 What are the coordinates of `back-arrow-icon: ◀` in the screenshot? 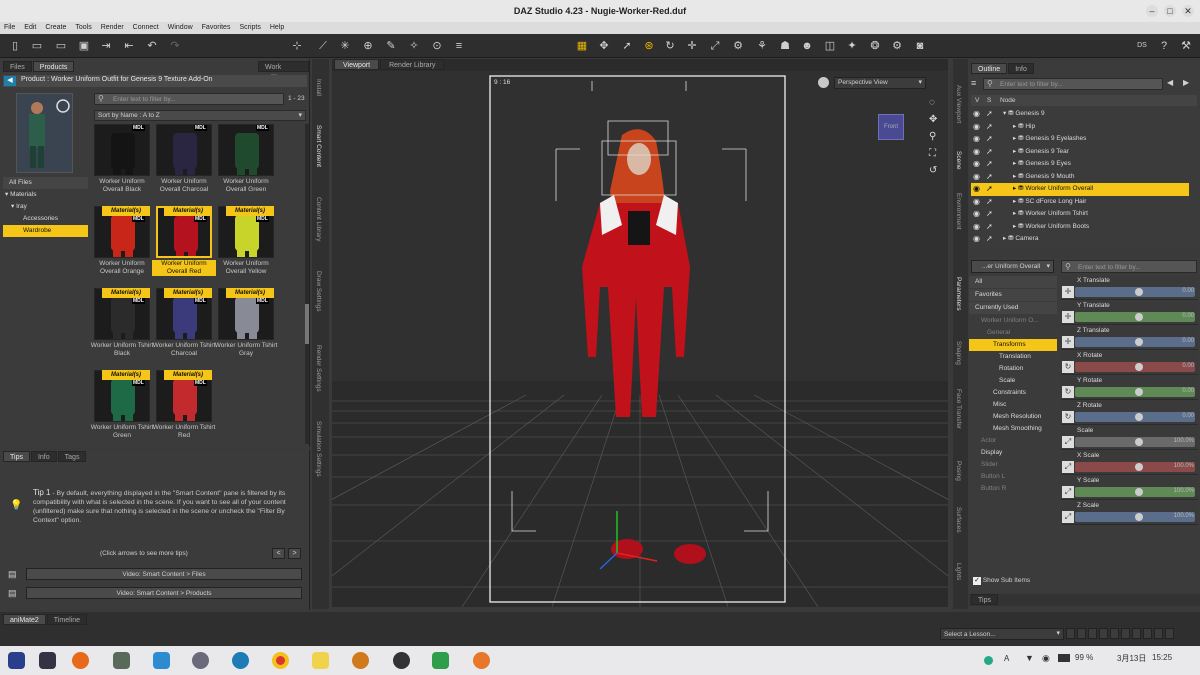 It's located at (10, 81).